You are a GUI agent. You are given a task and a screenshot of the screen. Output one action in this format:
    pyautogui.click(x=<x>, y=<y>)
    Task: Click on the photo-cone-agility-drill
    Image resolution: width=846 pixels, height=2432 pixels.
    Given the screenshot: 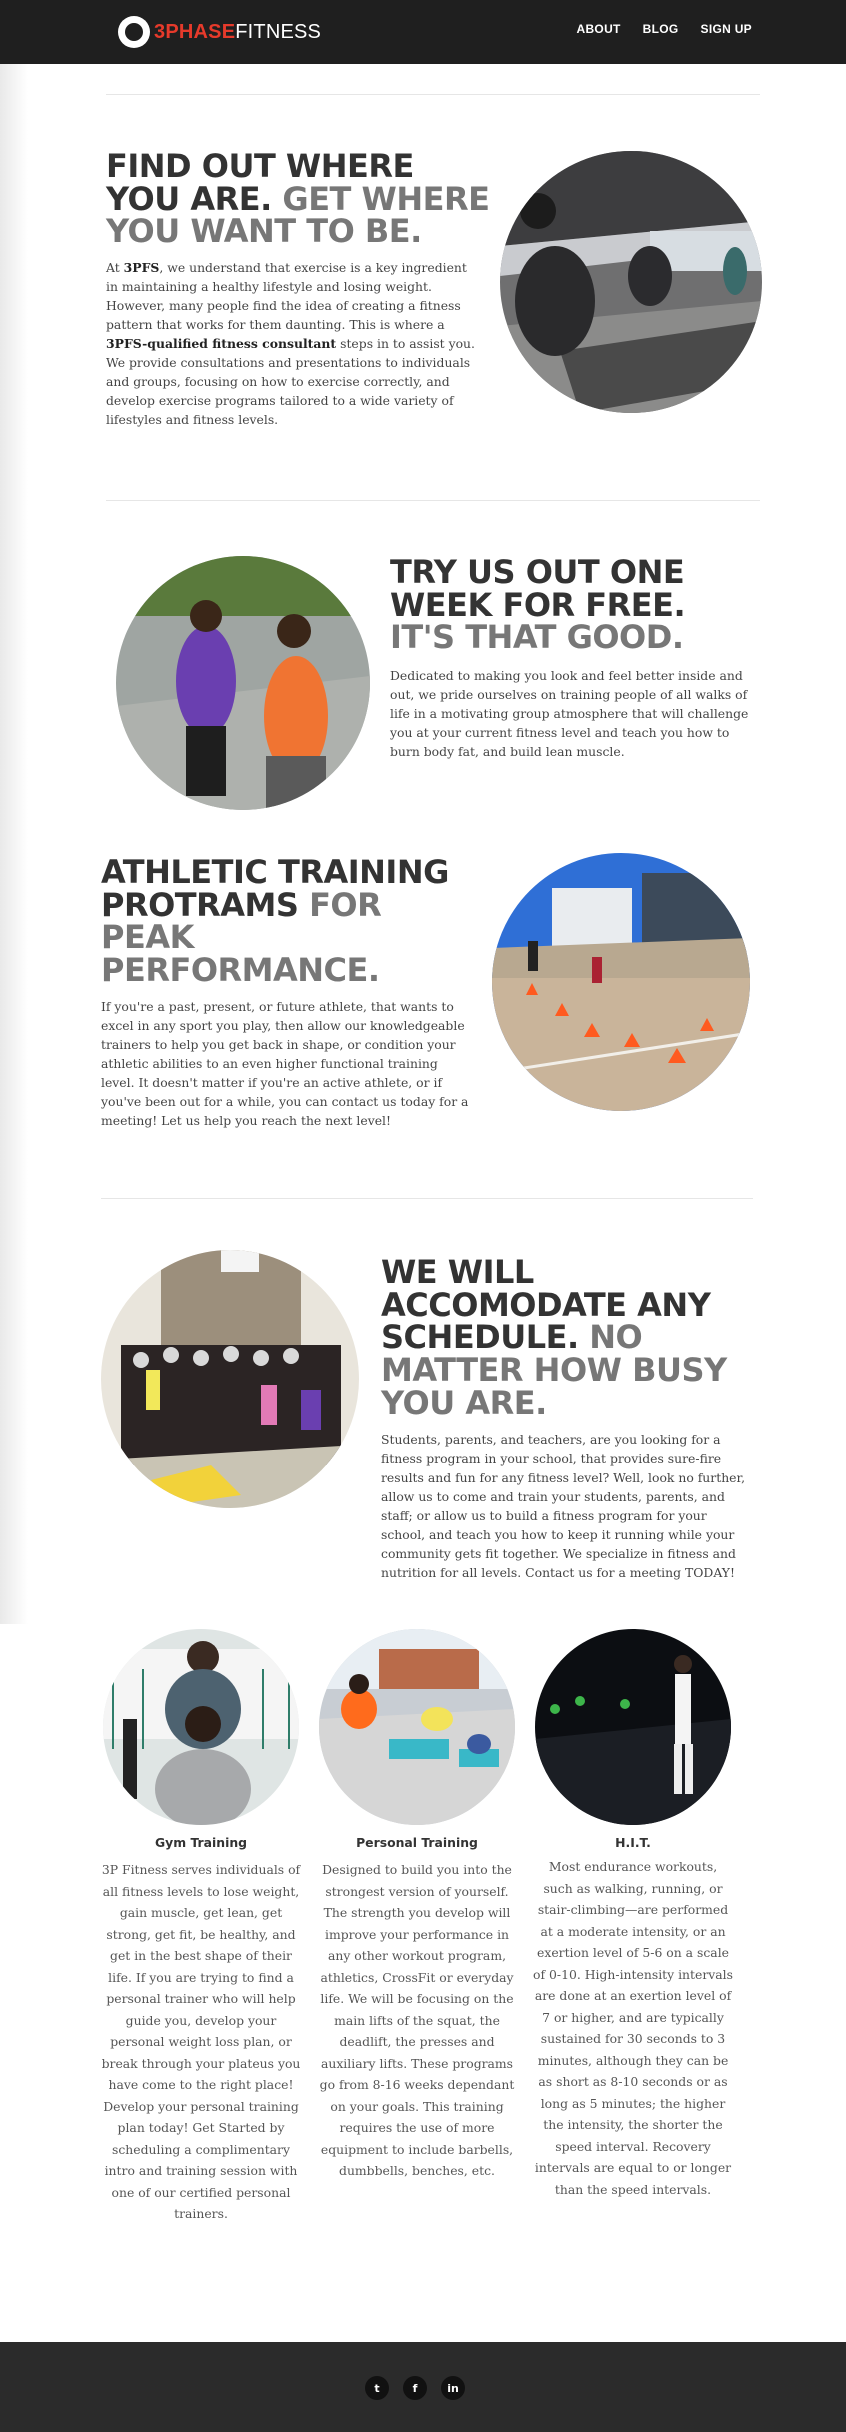 What is the action you would take?
    pyautogui.click(x=621, y=982)
    